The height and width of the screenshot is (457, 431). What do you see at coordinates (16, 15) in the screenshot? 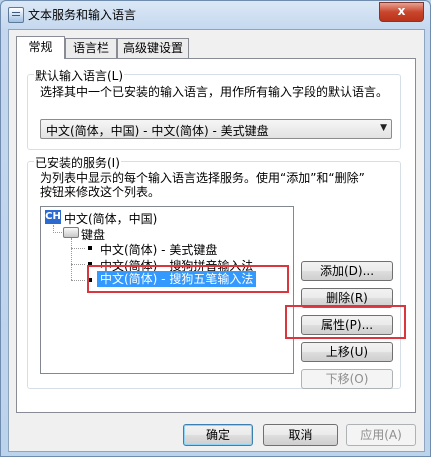
I see `keyboard-app-icon` at bounding box center [16, 15].